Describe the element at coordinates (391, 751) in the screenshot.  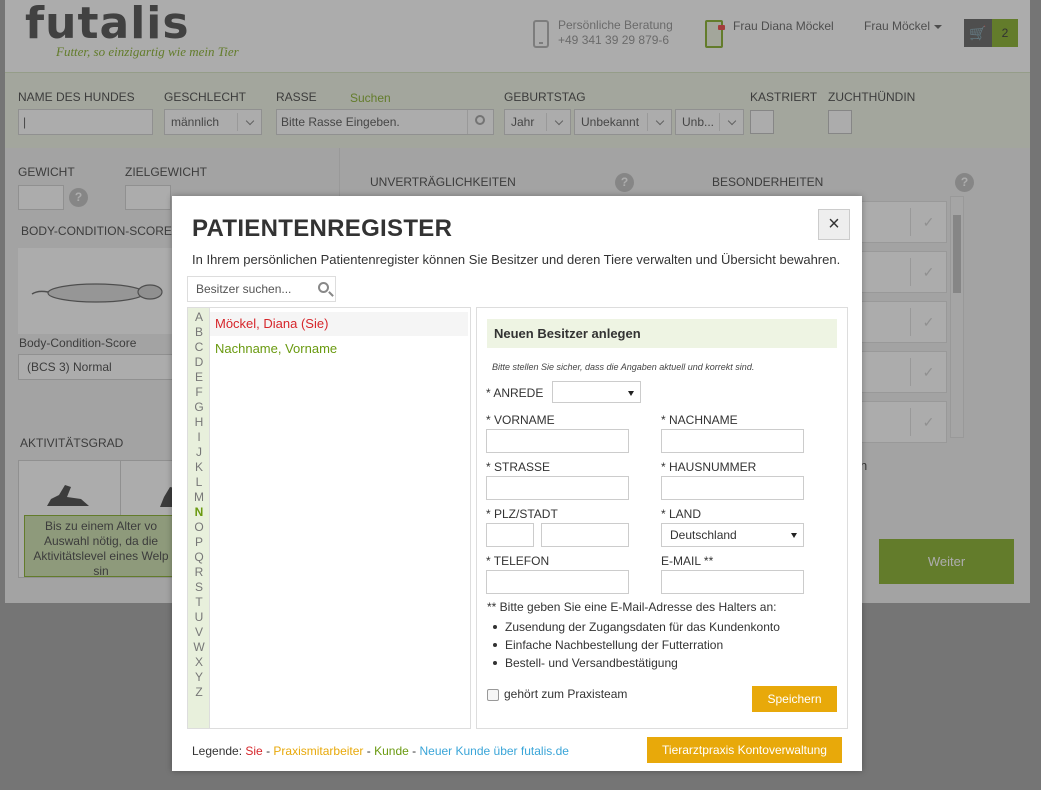
I see `legend-customer: Kunde` at that location.